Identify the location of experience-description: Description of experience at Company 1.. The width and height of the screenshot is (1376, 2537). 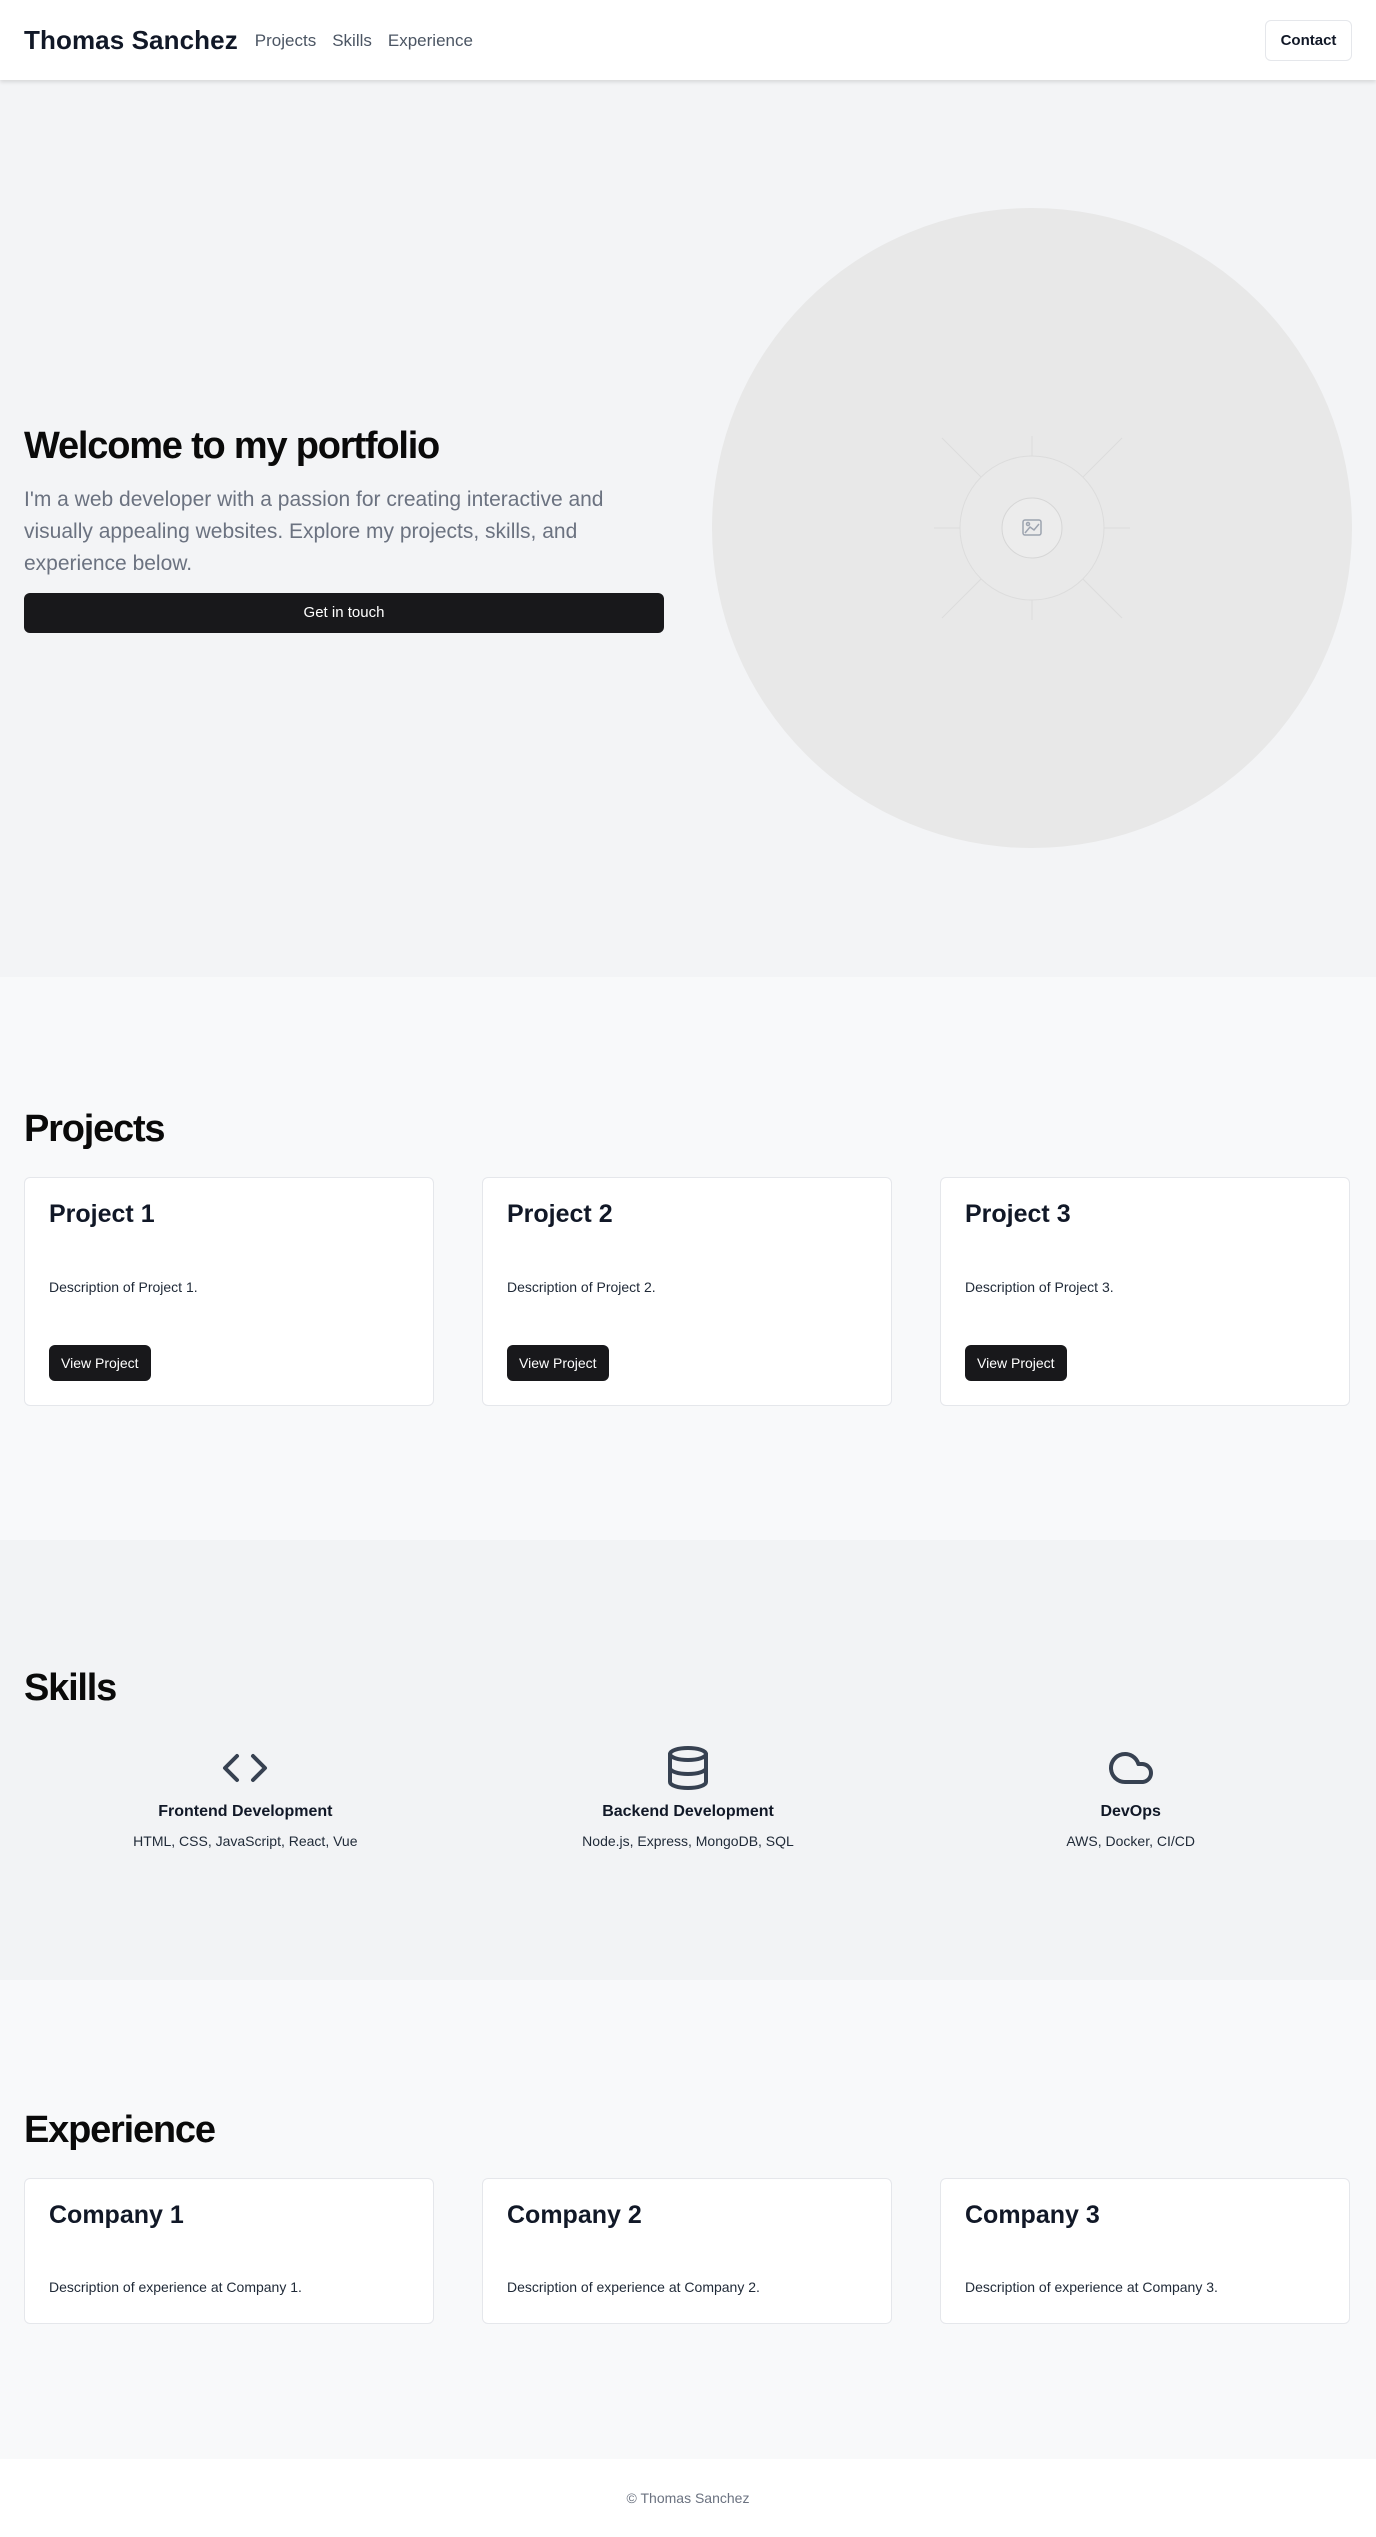
(175, 2287).